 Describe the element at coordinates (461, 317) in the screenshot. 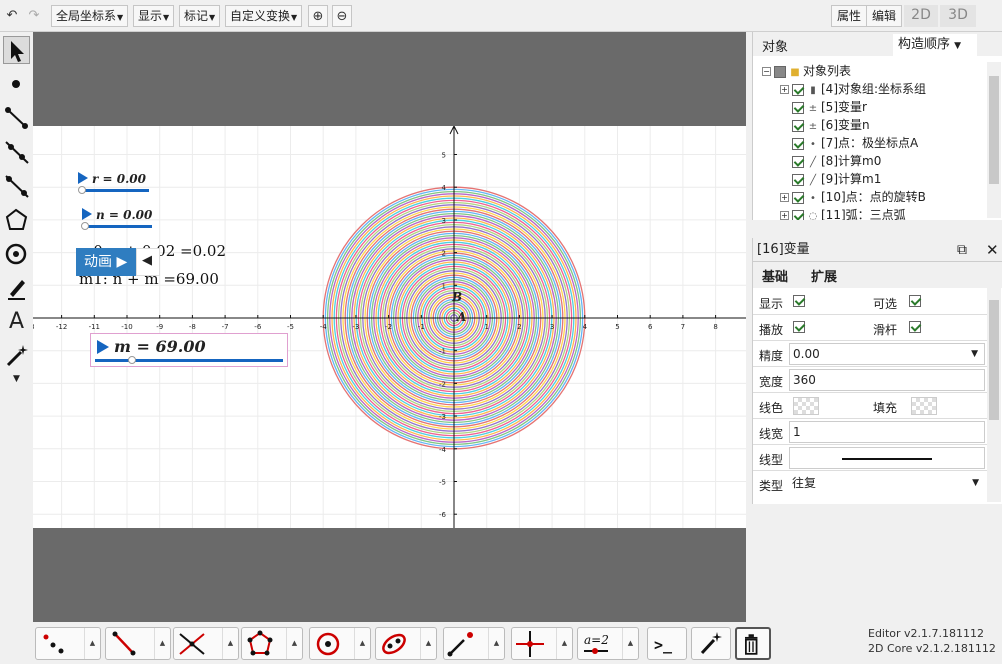

I see `point-a-label: A` at that location.